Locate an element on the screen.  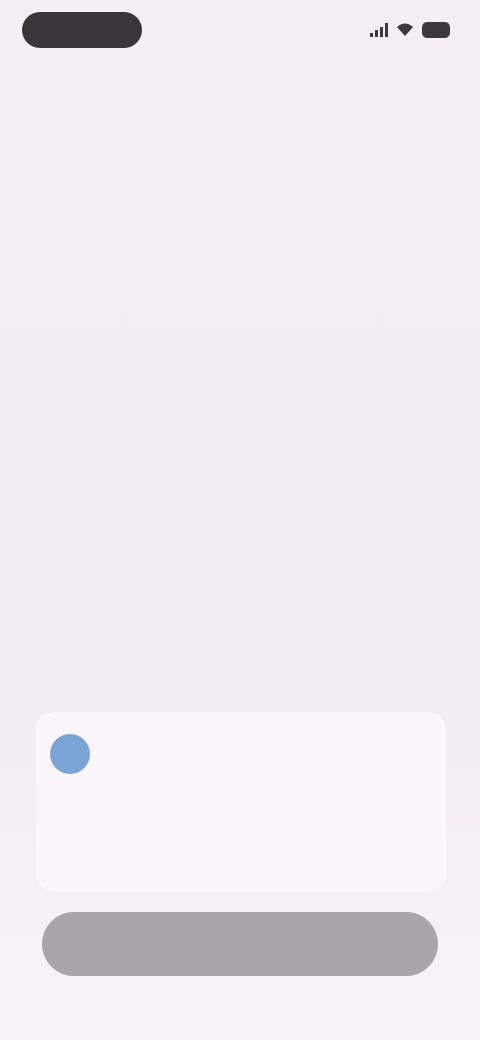
status-icons is located at coordinates (410, 30).